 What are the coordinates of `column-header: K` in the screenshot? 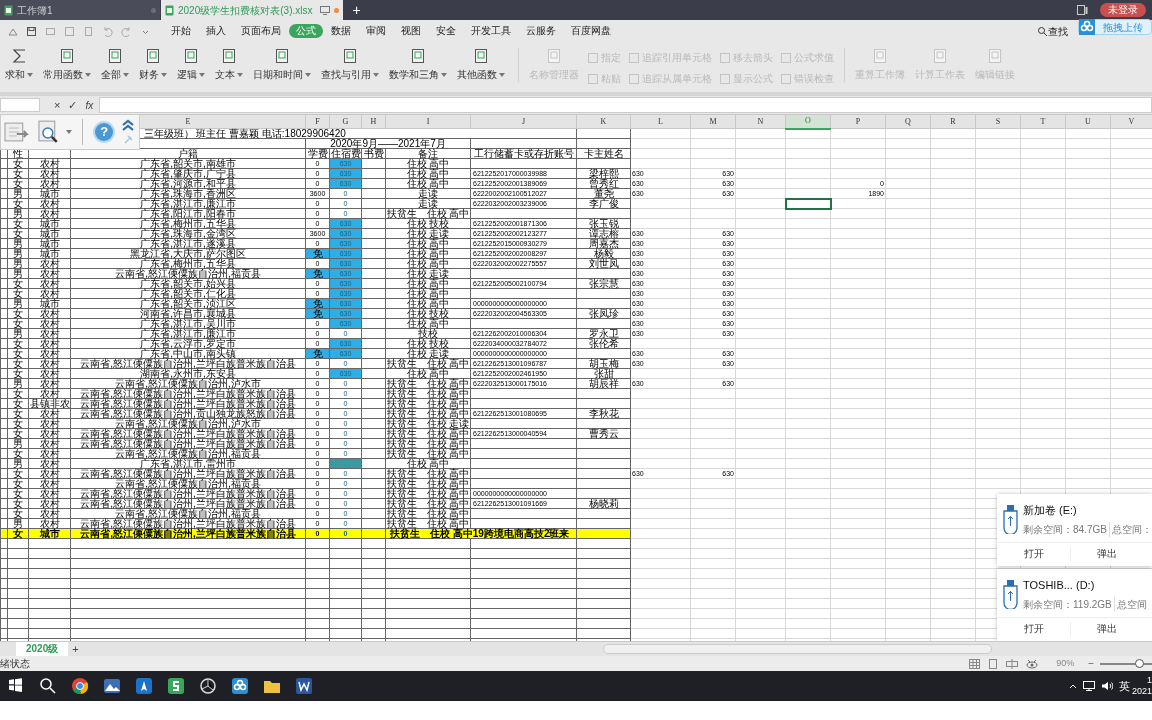 It's located at (603, 121).